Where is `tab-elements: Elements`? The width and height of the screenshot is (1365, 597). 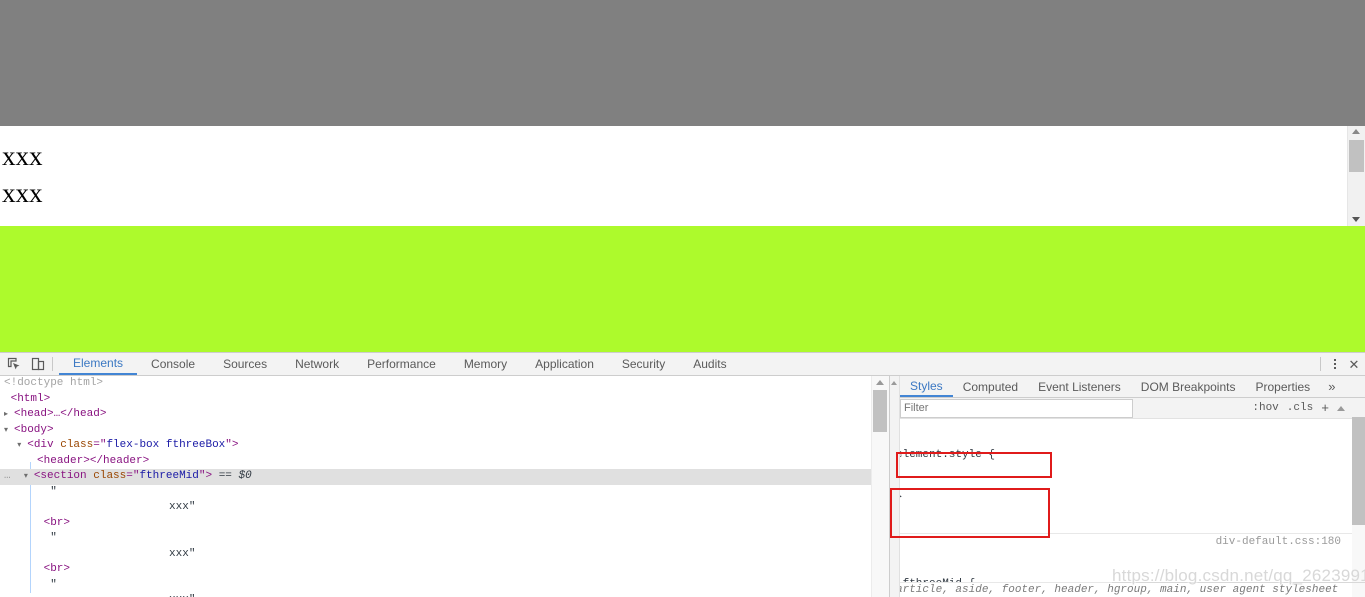 tab-elements: Elements is located at coordinates (98, 364).